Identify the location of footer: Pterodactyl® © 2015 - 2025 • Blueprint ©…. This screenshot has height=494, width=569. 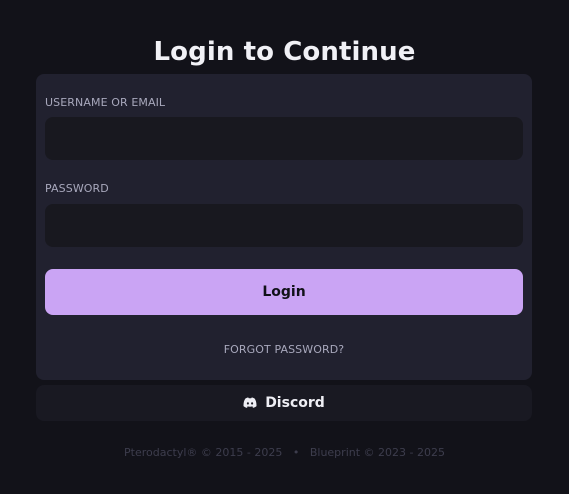
(284, 453).